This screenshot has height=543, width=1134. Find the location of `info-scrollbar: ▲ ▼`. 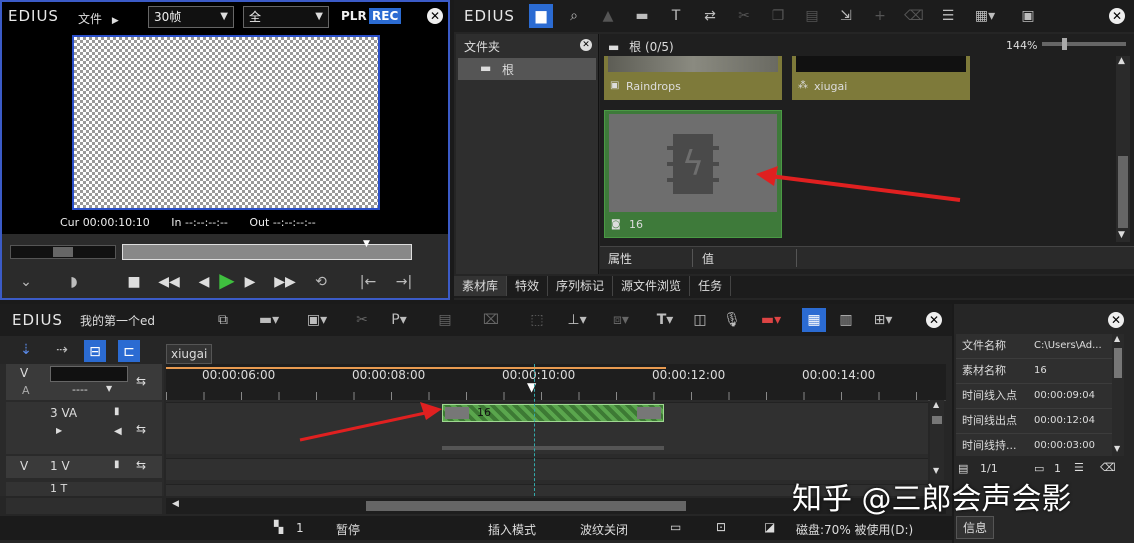

info-scrollbar: ▲ ▼ is located at coordinates (1118, 395).